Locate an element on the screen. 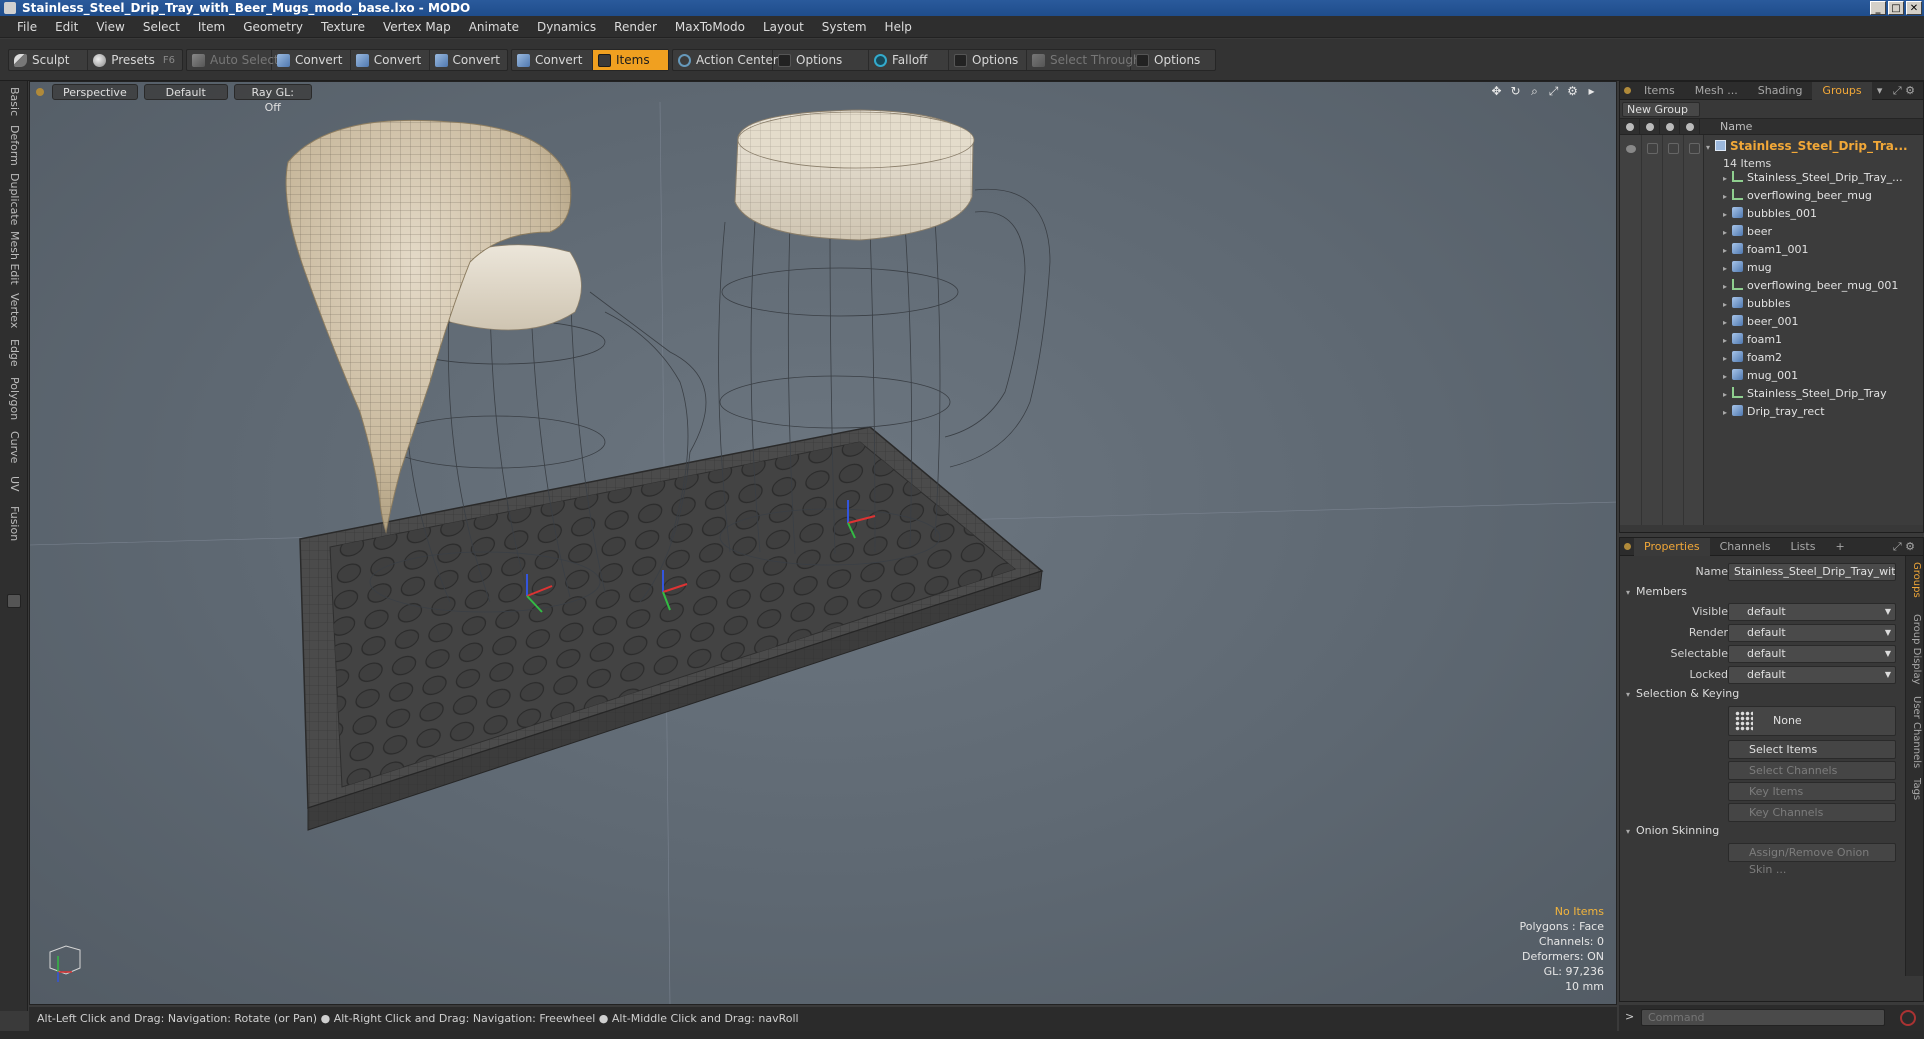 This screenshot has height=1039, width=1924. select-toggle is located at coordinates (1673, 148).